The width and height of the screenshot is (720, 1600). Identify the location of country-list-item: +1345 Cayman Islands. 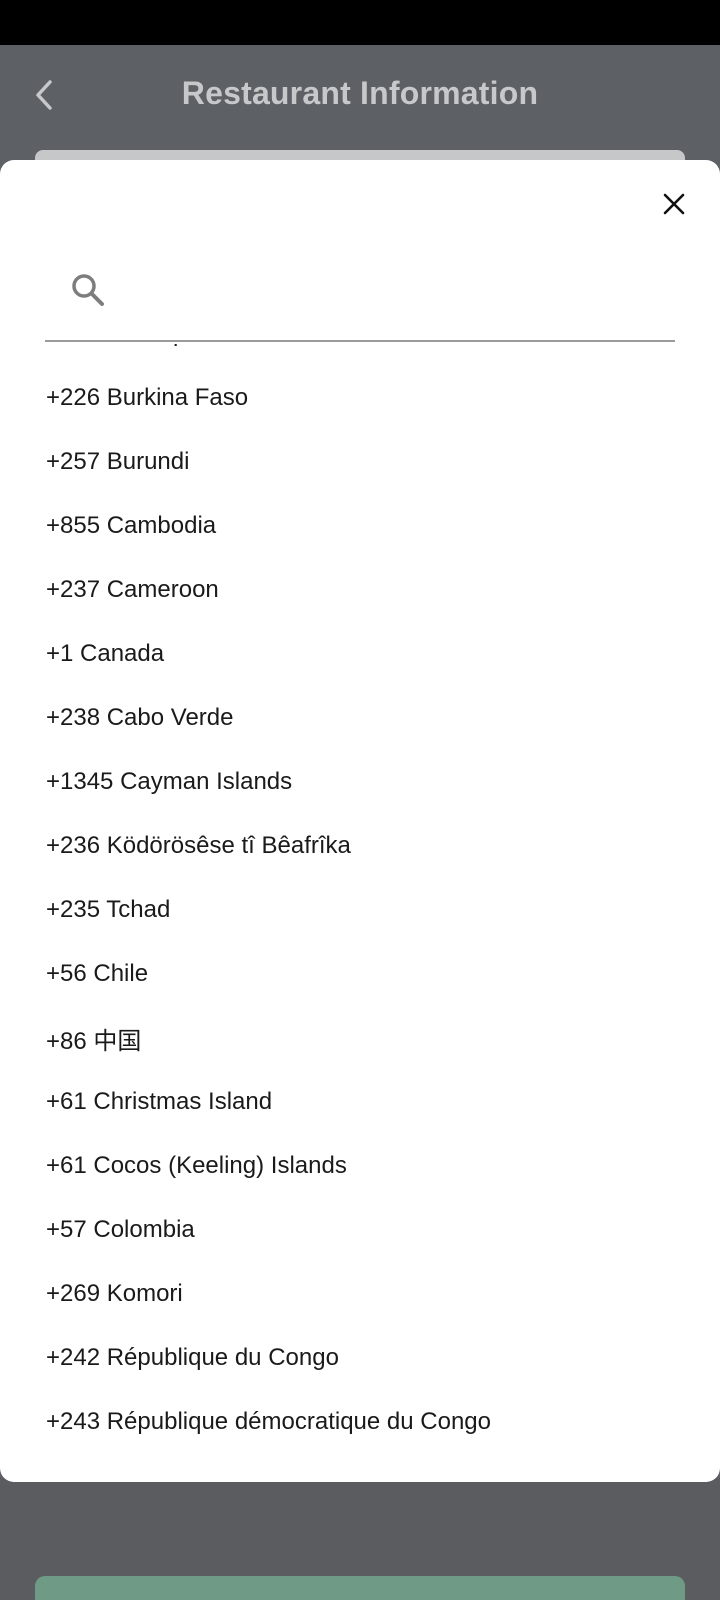
(360, 782).